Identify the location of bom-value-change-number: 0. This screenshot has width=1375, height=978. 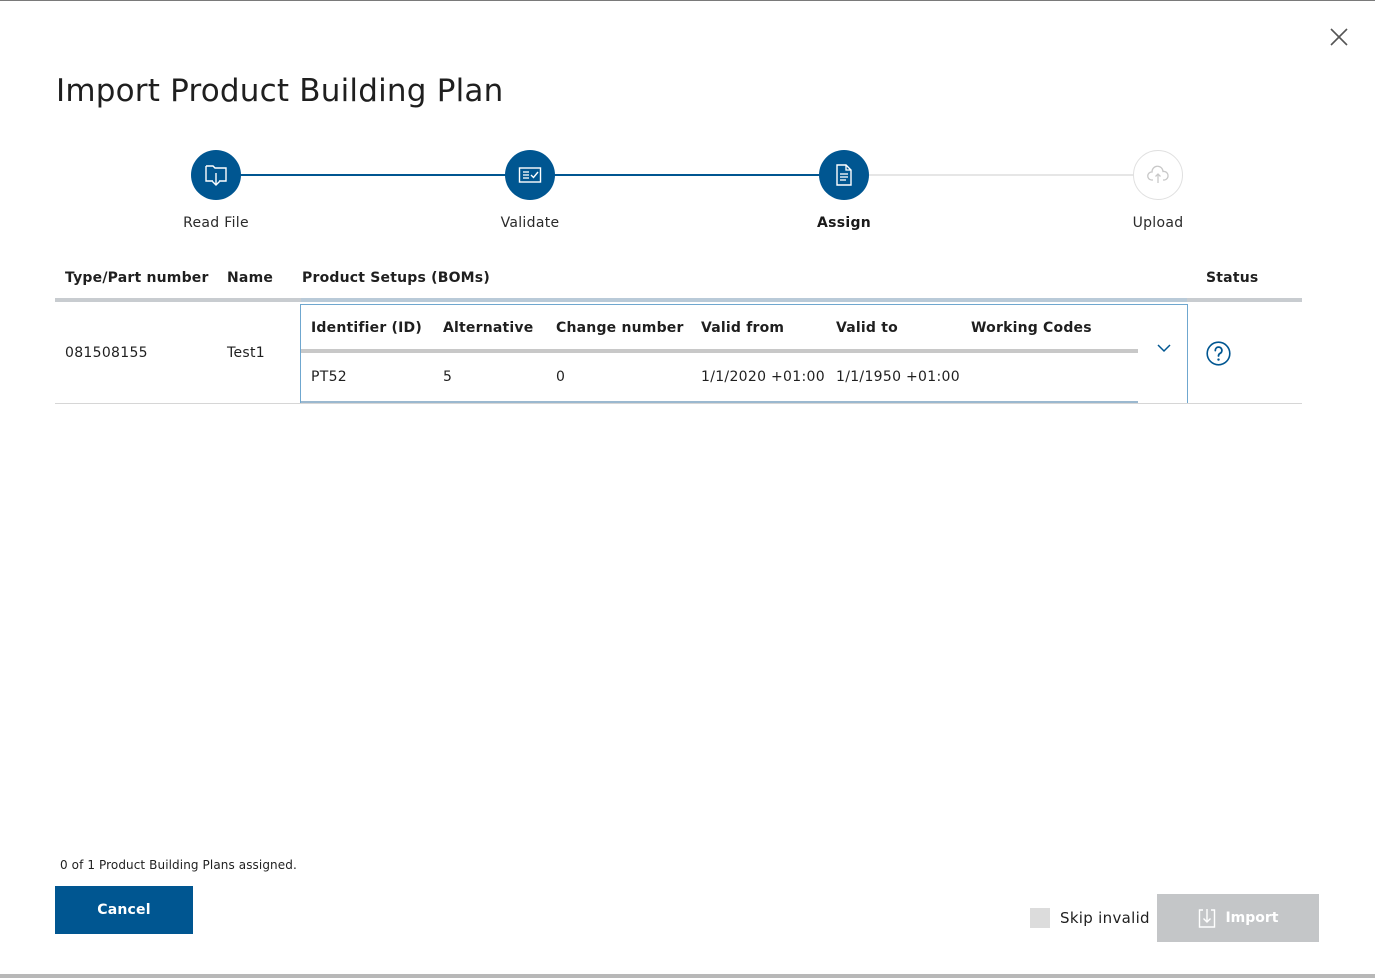
(561, 377).